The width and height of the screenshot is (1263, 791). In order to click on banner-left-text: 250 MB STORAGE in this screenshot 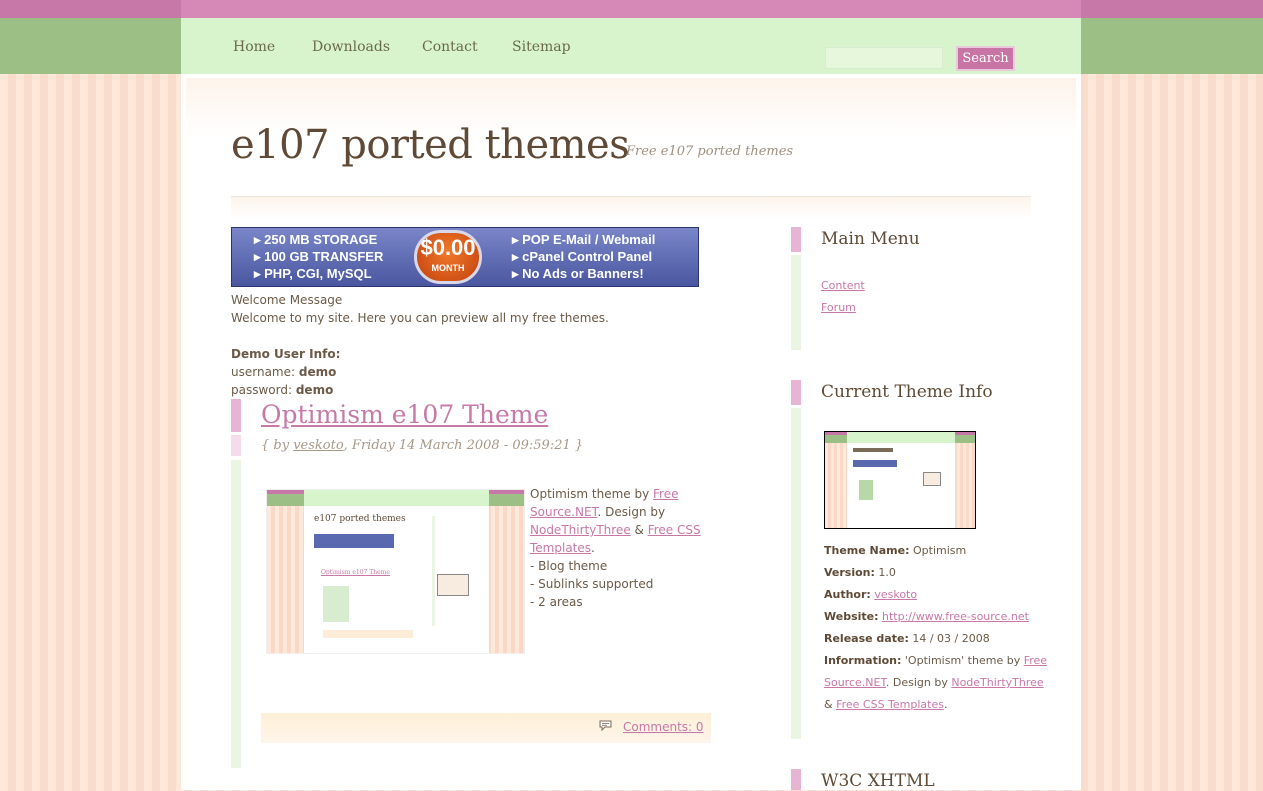, I will do `click(321, 239)`.